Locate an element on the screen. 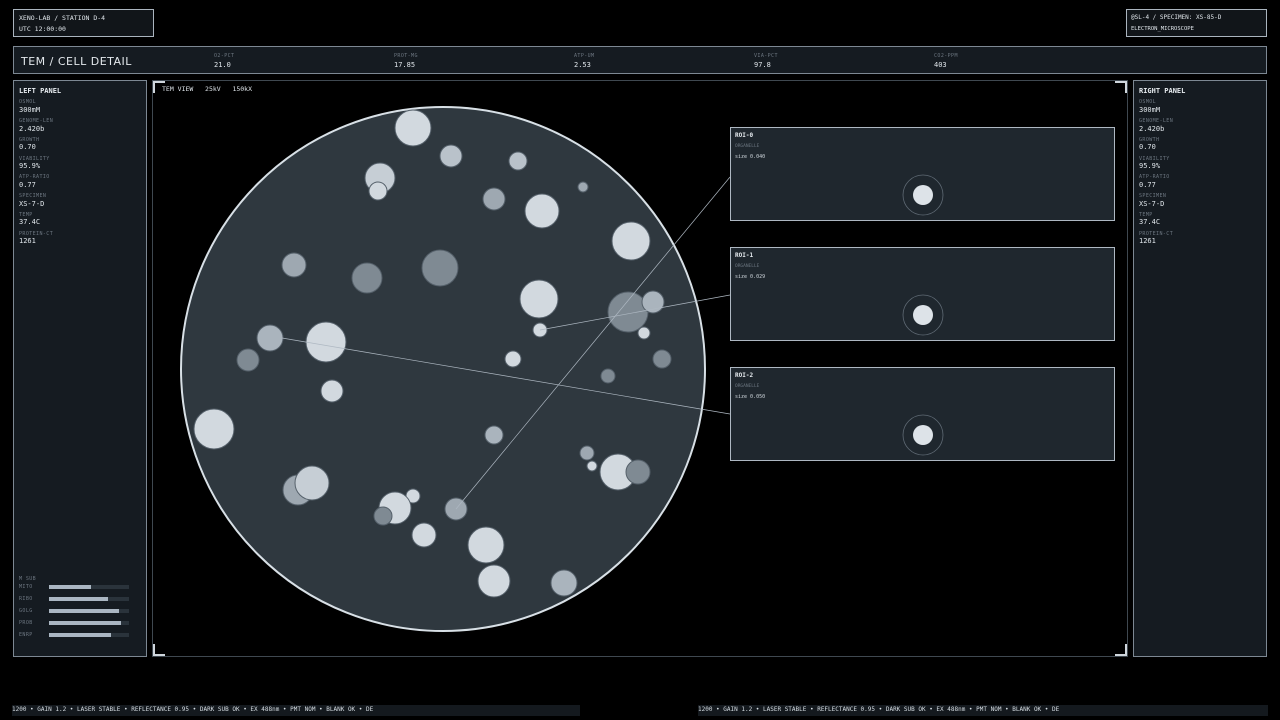 Image resolution: width=1280 pixels, height=720 pixels. roi-size: size 0.029 is located at coordinates (750, 277).